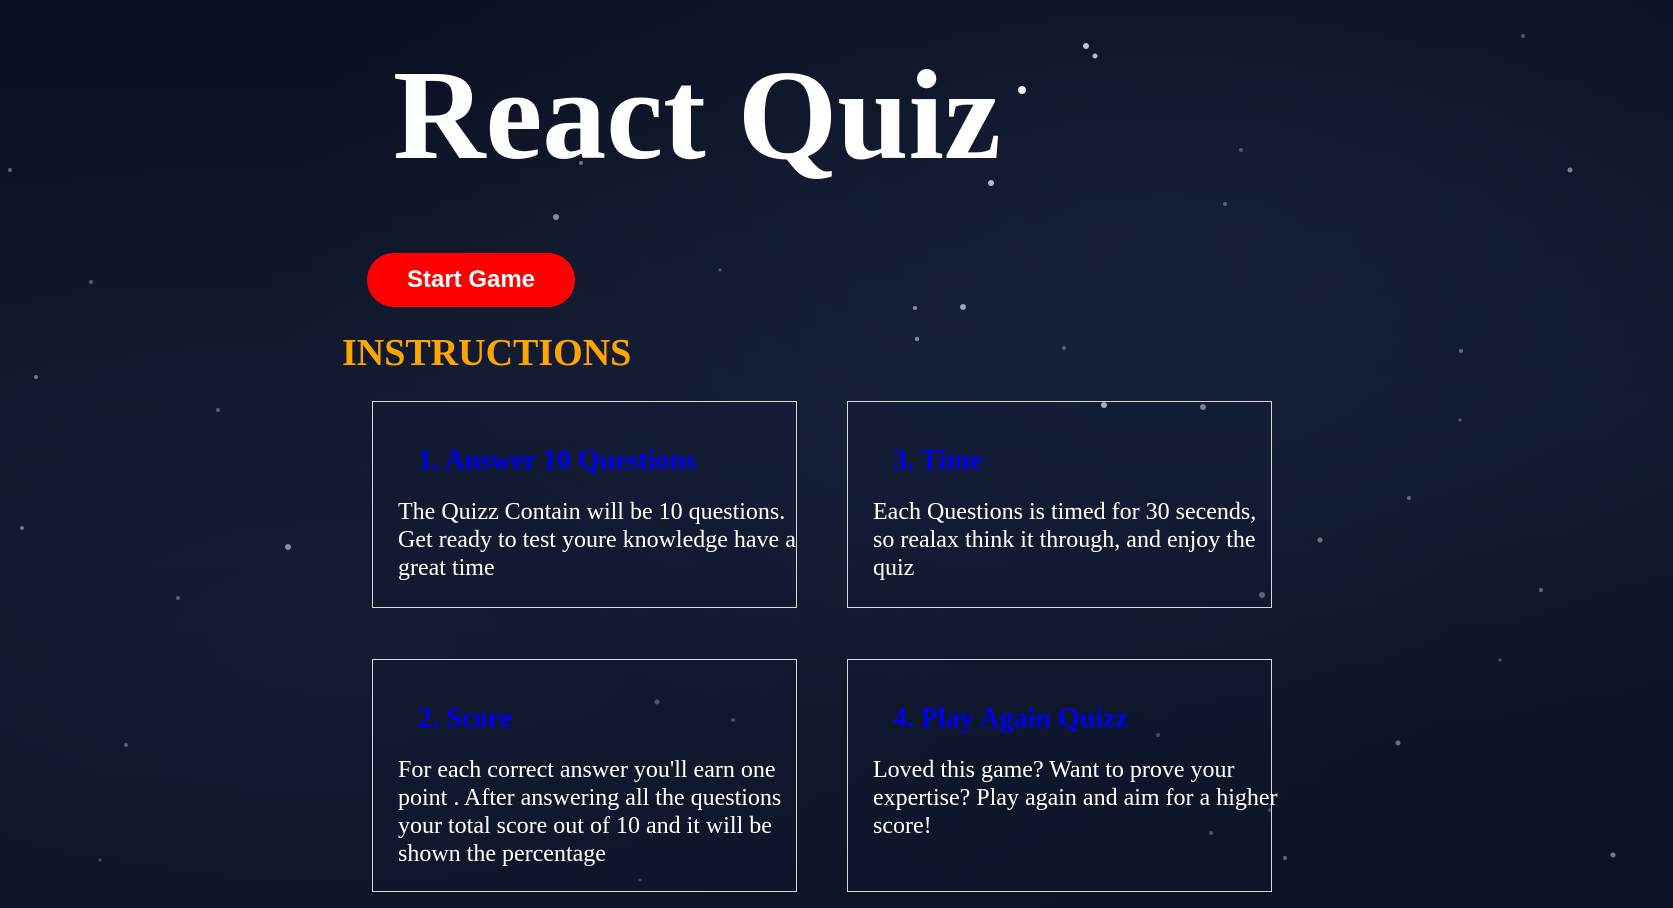 This screenshot has height=908, width=1673. What do you see at coordinates (465, 718) in the screenshot?
I see `instruction-card-title: 2. Score` at bounding box center [465, 718].